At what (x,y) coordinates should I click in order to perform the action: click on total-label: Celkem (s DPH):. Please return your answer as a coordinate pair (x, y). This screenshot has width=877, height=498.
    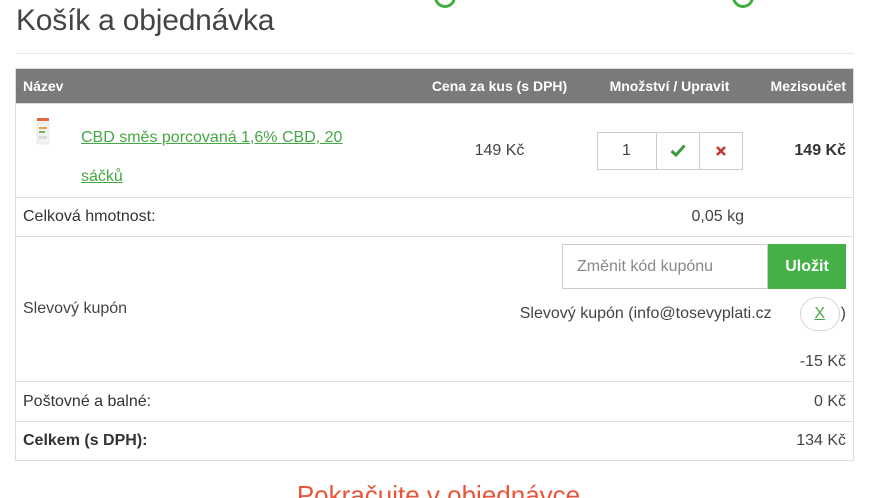
    Looking at the image, I should click on (302, 441).